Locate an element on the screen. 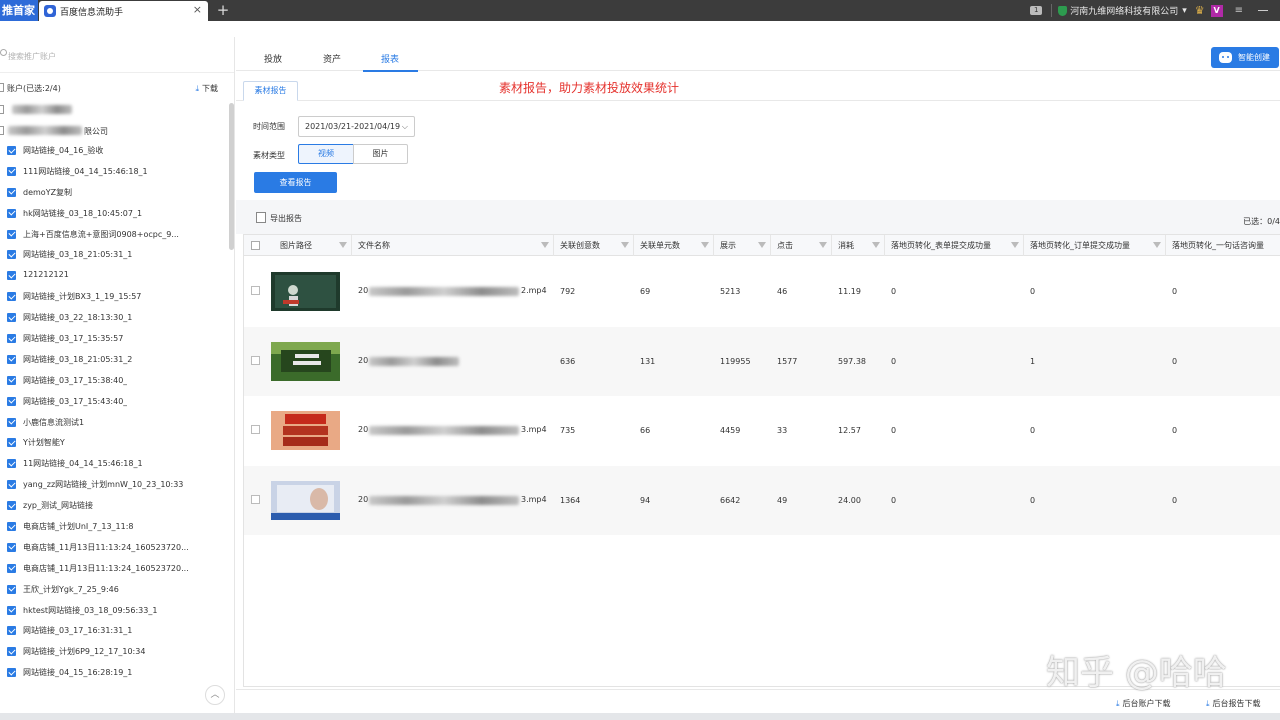 The width and height of the screenshot is (1280, 720). sidebar-item: 网站链接_03_17_15:35:57 is located at coordinates (114, 339).